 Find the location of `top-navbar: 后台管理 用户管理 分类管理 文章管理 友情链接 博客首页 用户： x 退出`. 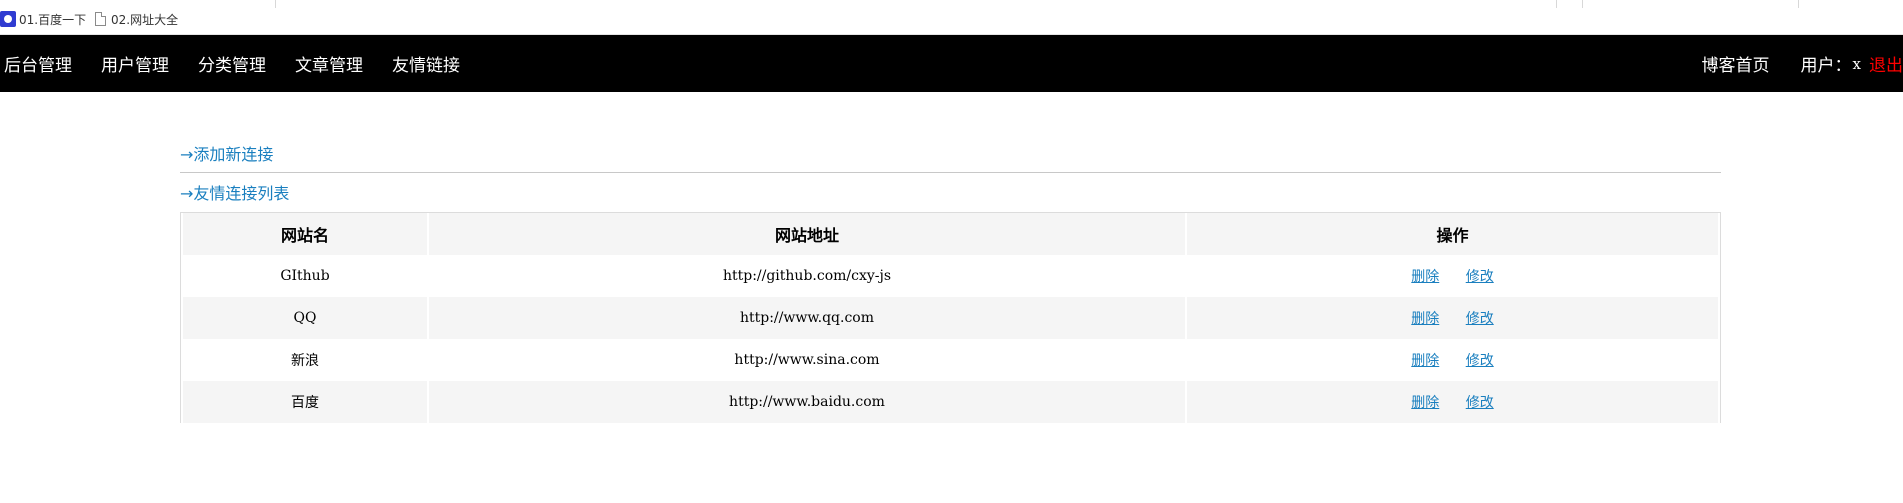

top-navbar: 后台管理 用户管理 分类管理 文章管理 友情链接 博客首页 用户： x 退出 is located at coordinates (951, 63).